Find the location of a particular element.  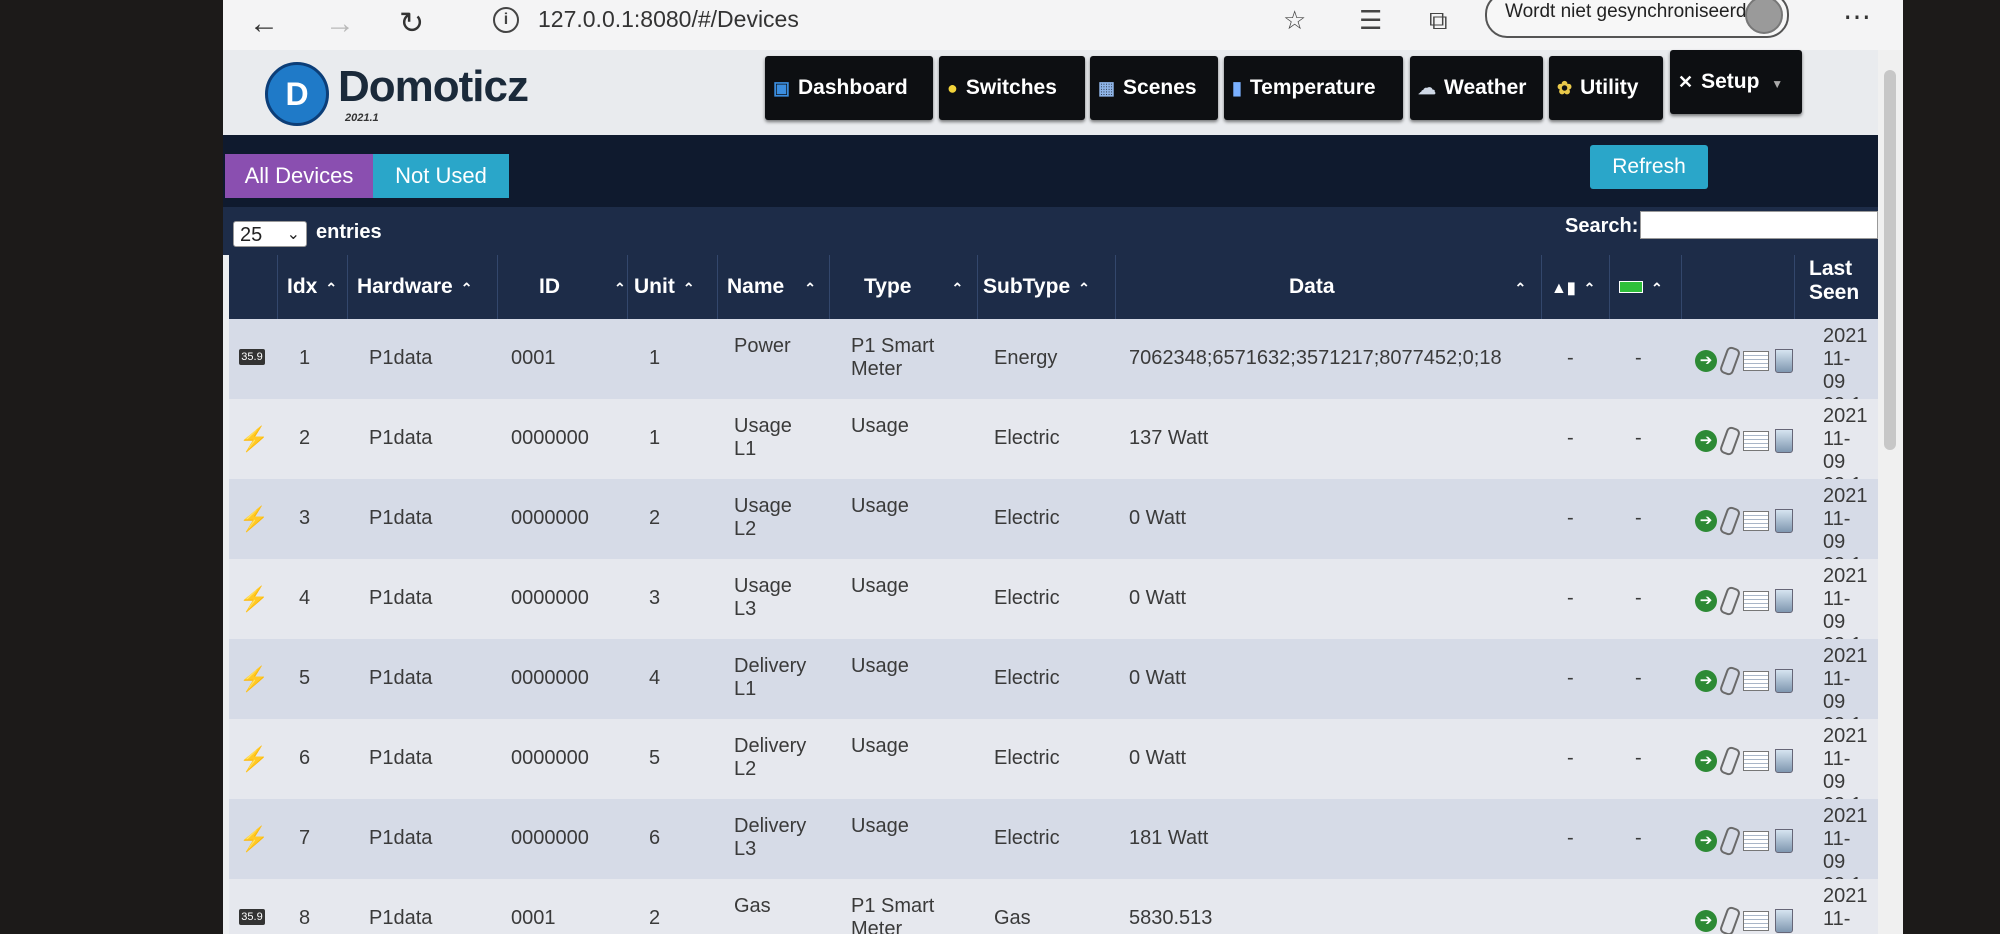

col-id: ID ⌃ is located at coordinates (582, 287).